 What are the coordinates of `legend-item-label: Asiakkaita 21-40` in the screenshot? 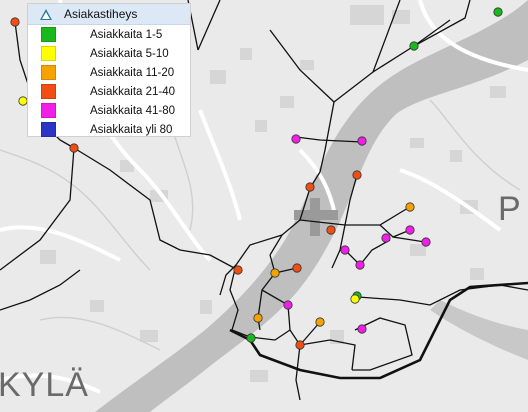 It's located at (133, 91).